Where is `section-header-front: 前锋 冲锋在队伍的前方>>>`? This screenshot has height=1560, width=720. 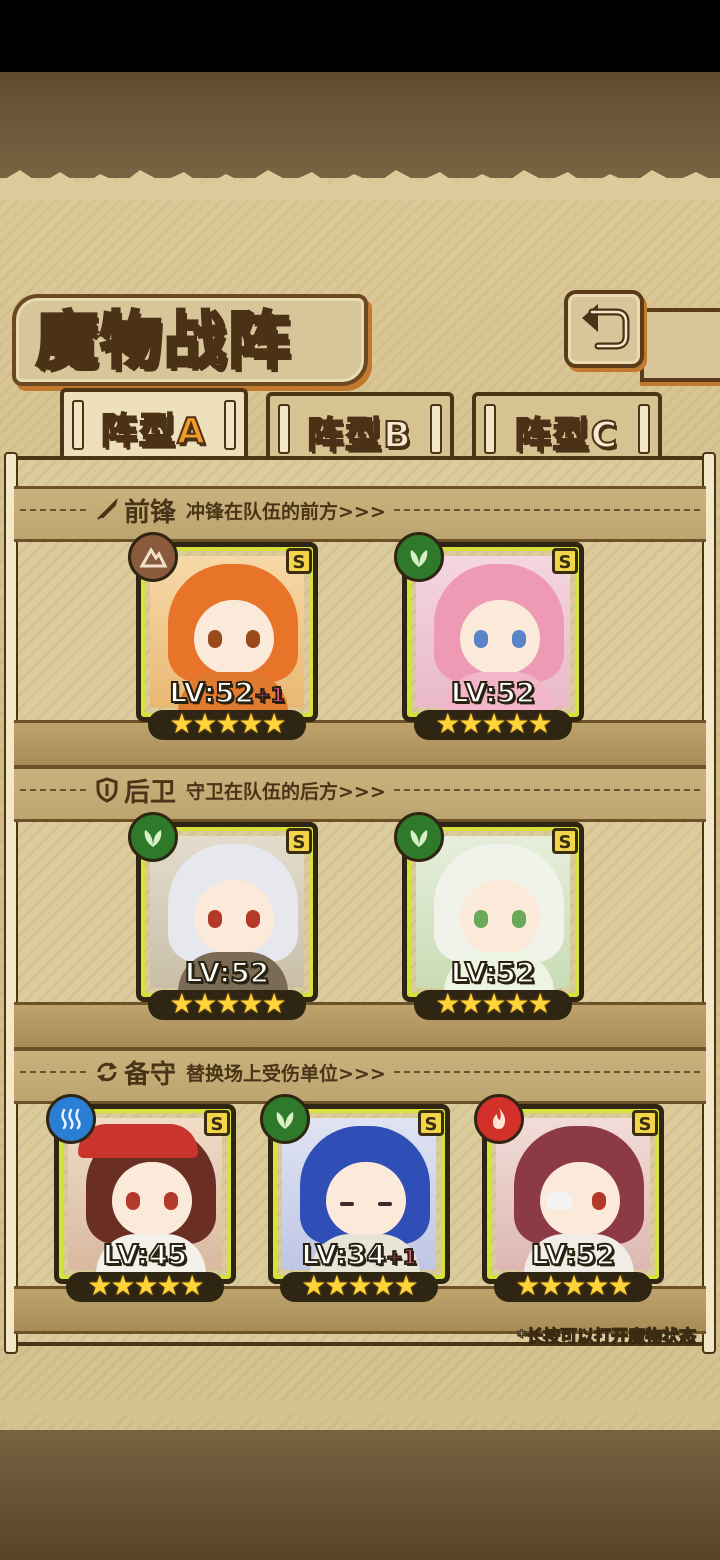
section-header-front: 前锋 冲锋在队伍的前方>>> is located at coordinates (360, 510).